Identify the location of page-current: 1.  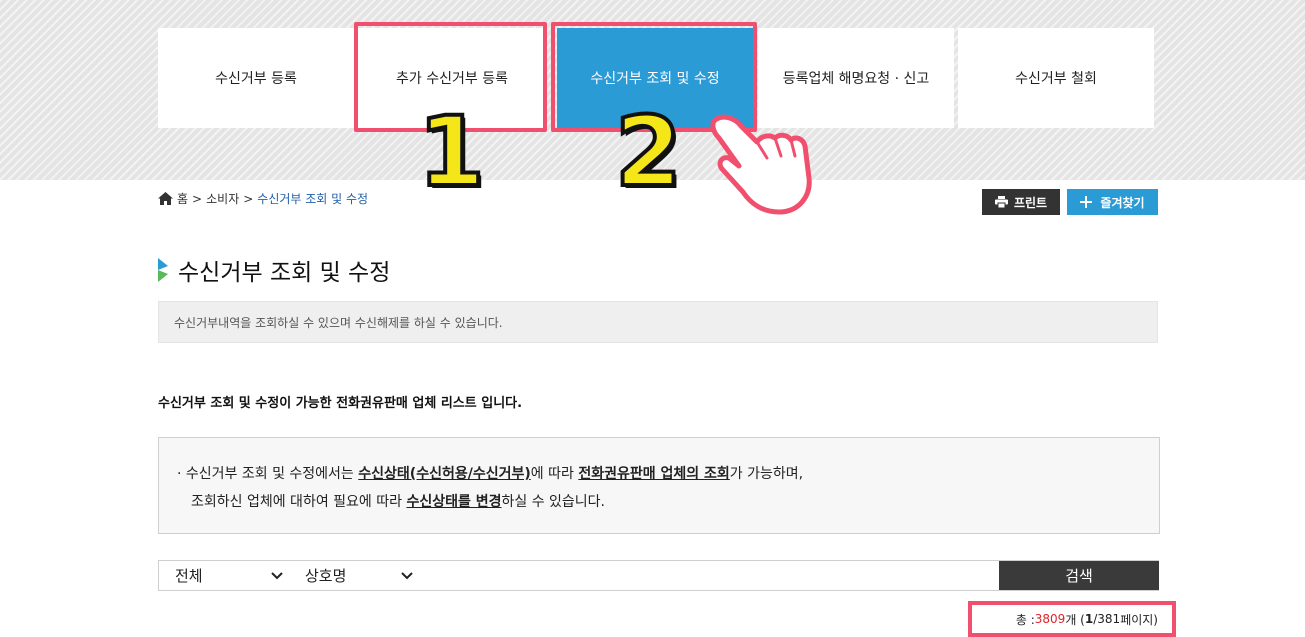
(1089, 619).